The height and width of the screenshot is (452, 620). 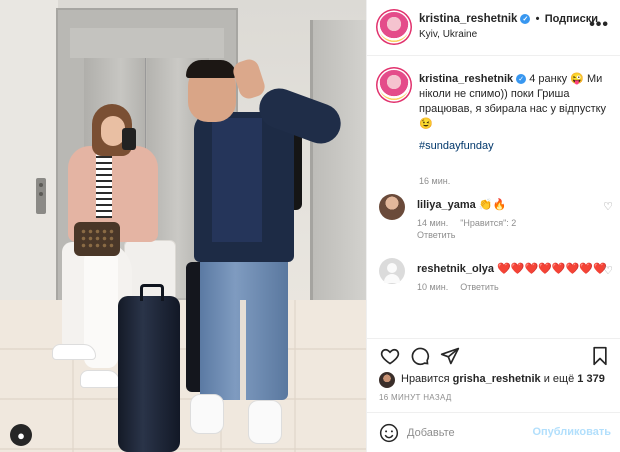 I want to click on handbag, so click(x=97, y=239).